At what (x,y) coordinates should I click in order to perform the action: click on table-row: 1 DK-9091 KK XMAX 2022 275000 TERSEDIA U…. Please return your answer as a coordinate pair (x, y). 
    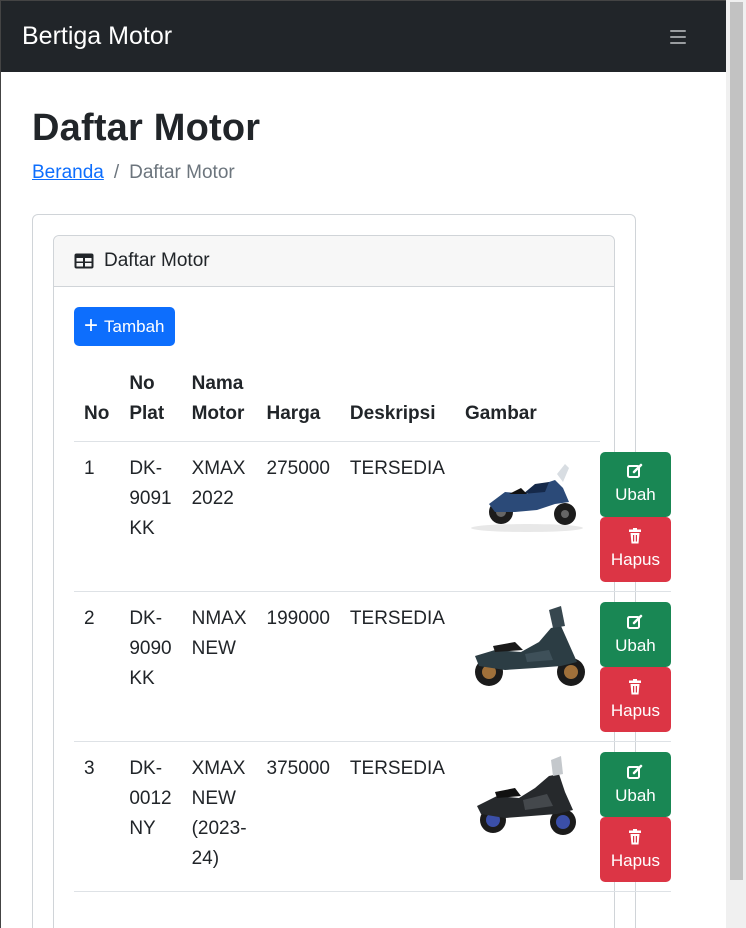
    Looking at the image, I should click on (372, 516).